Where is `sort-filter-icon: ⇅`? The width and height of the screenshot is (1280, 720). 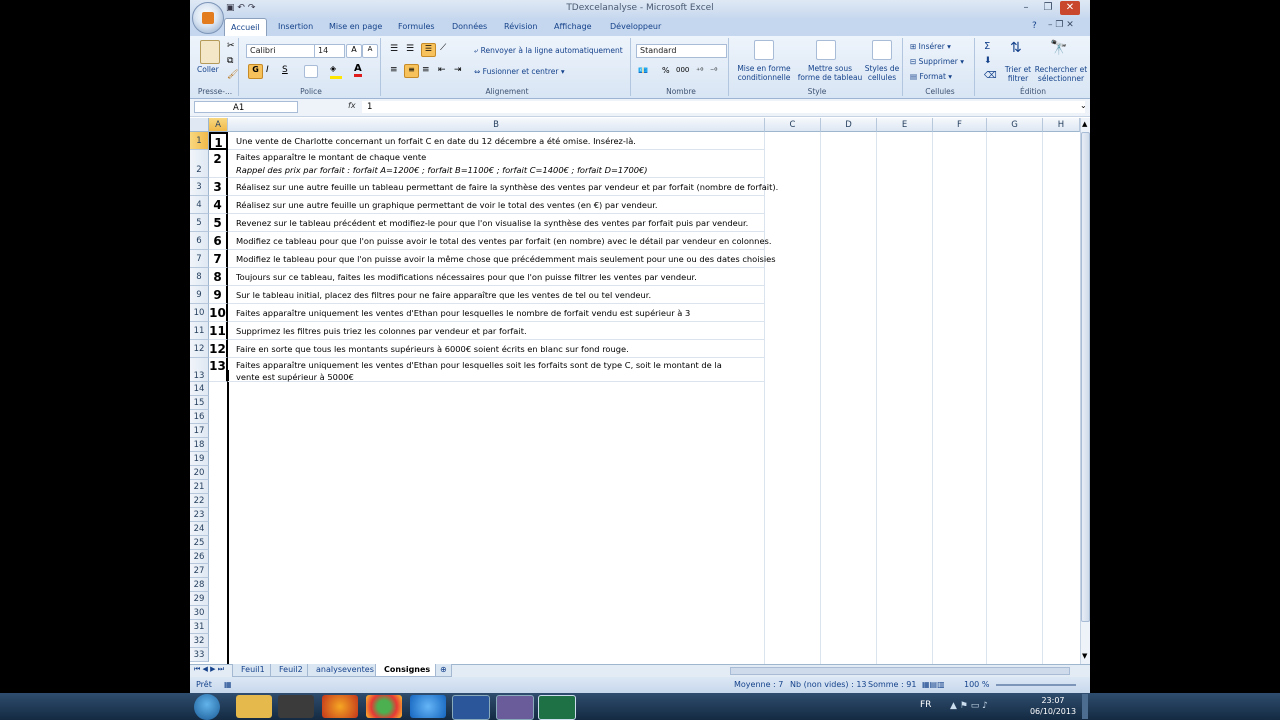 sort-filter-icon: ⇅ is located at coordinates (1016, 48).